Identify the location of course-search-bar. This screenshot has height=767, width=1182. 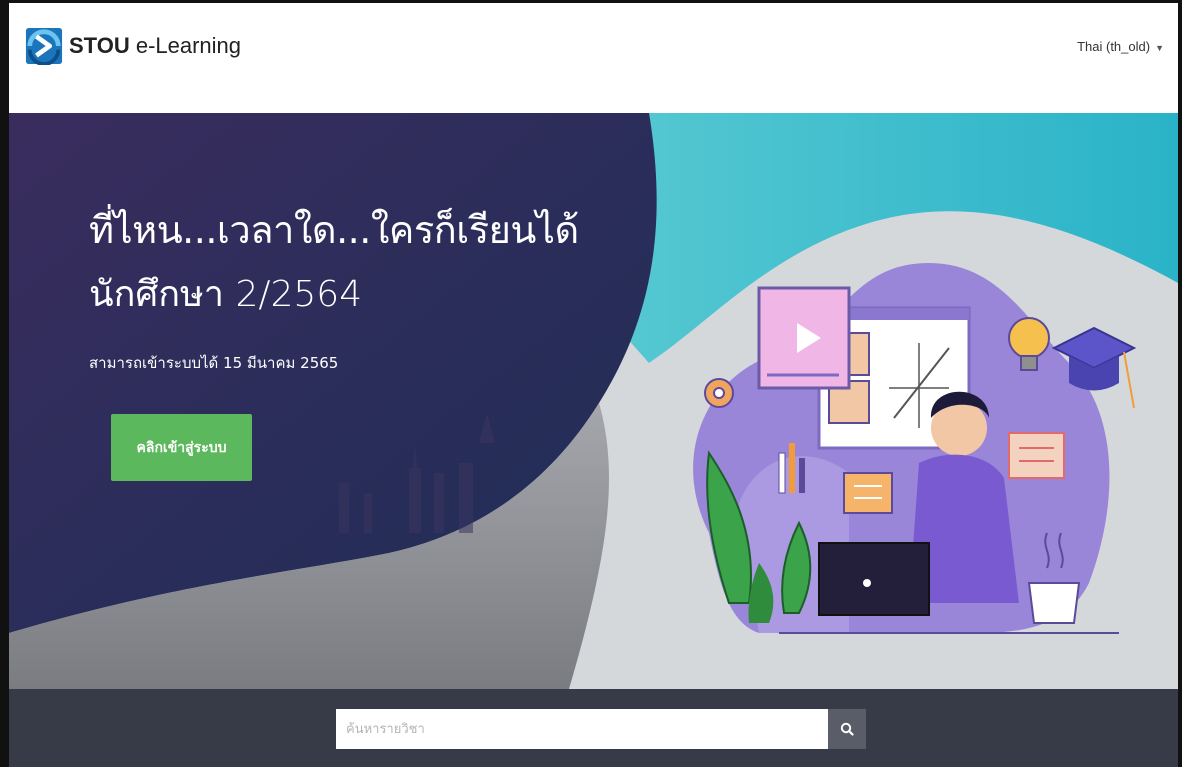
(593, 728).